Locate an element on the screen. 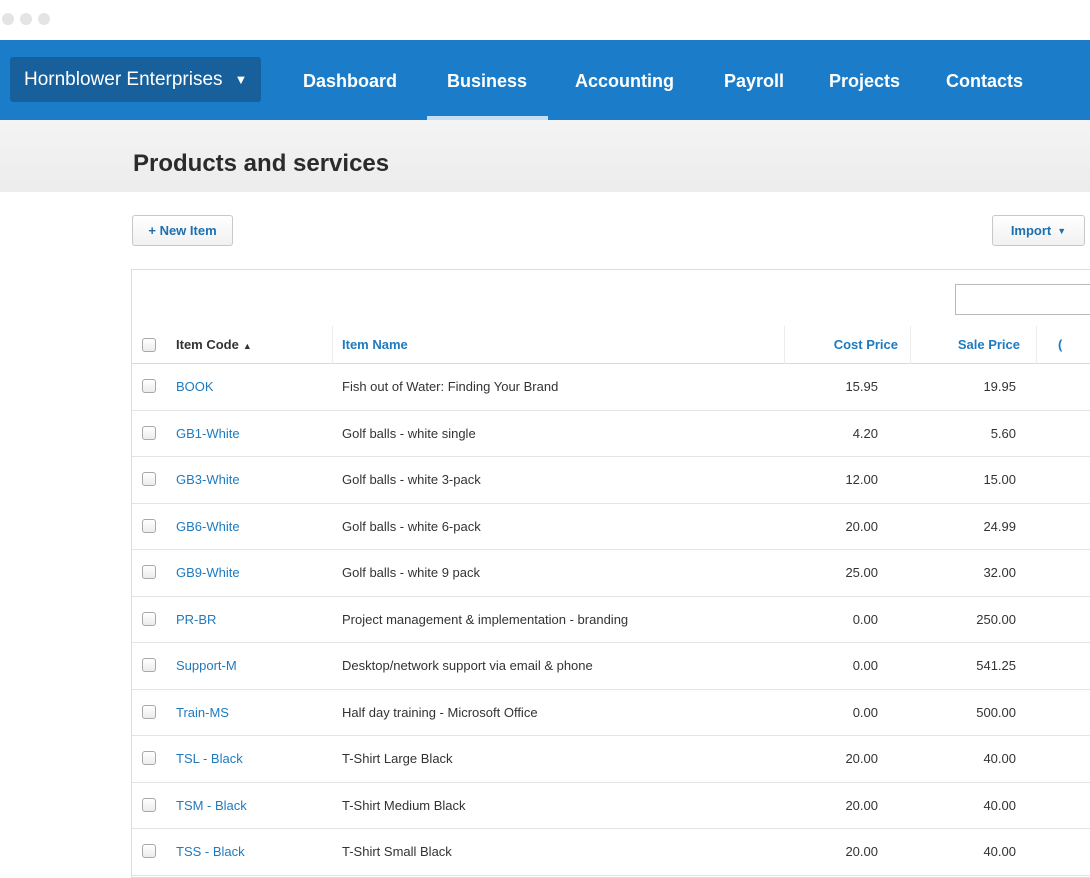 The width and height of the screenshot is (1090, 878). nav-tab-payroll: Payroll is located at coordinates (754, 80).